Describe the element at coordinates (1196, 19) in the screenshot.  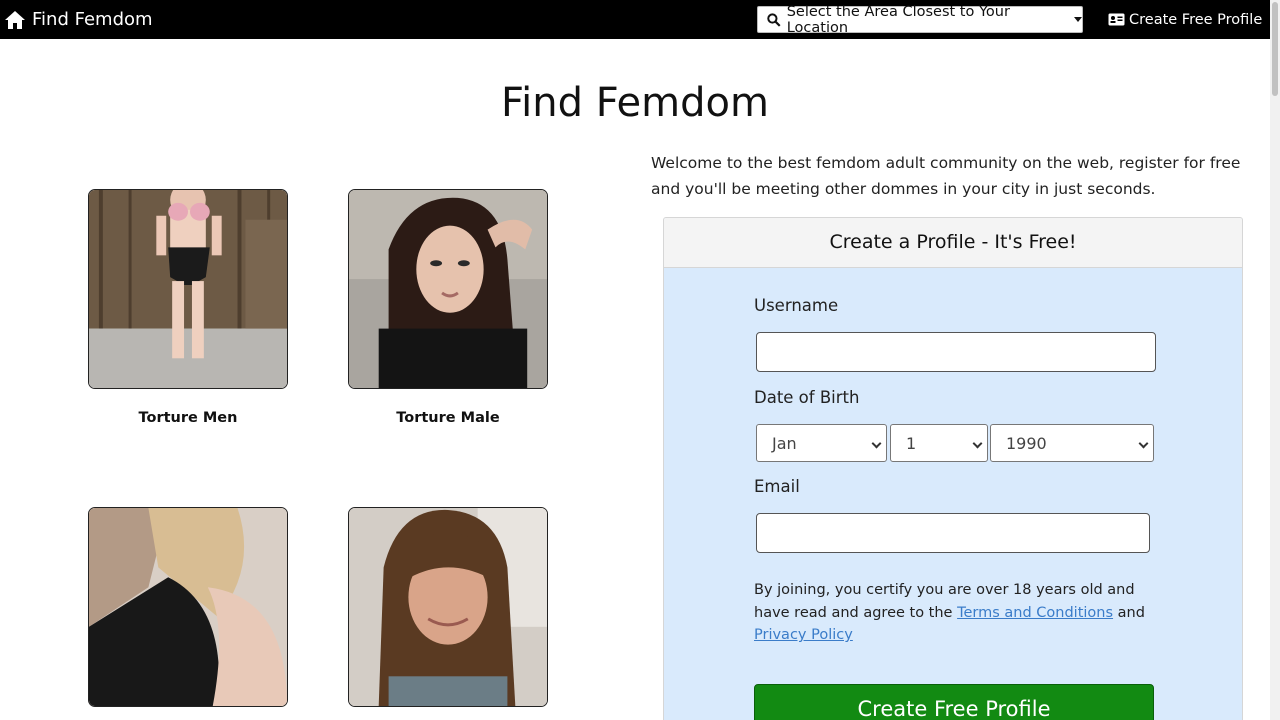
I see `nav-create-profile-label: Create Free Profile` at that location.